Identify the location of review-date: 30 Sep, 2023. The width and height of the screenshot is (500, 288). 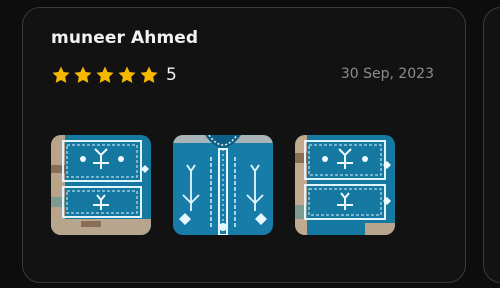
(387, 74).